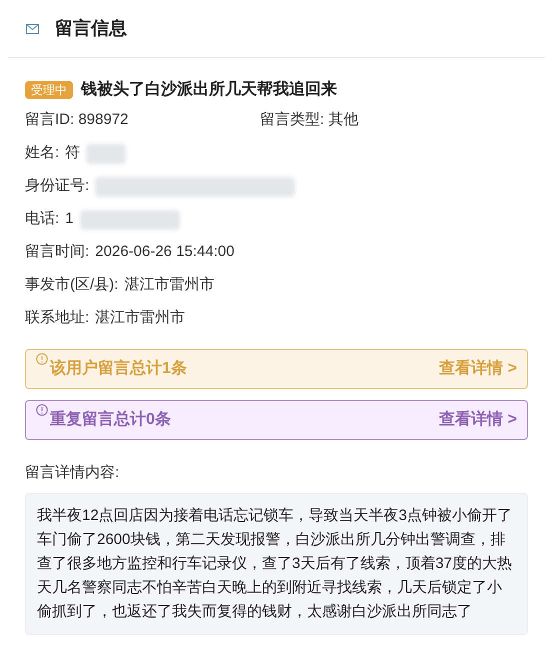 This screenshot has width=553, height=649. What do you see at coordinates (57, 318) in the screenshot?
I see `field-label: 联系地址:` at bounding box center [57, 318].